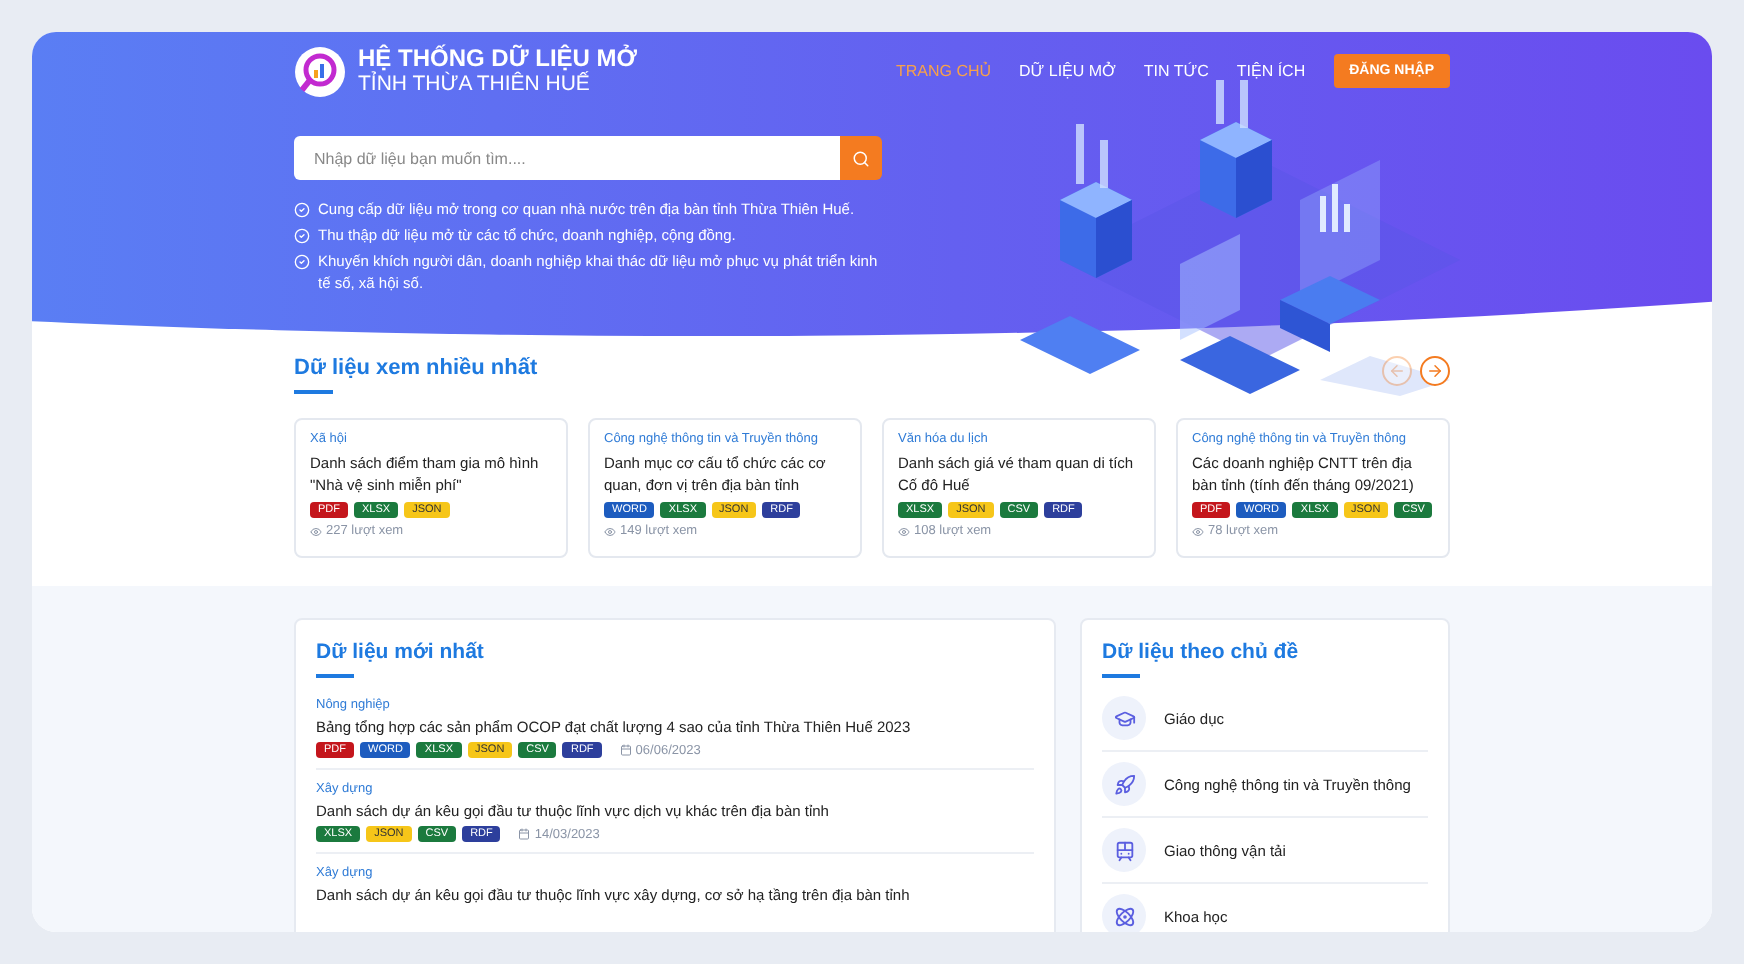 The image size is (1744, 964). What do you see at coordinates (1397, 371) in the screenshot?
I see `arrow-left-icon` at bounding box center [1397, 371].